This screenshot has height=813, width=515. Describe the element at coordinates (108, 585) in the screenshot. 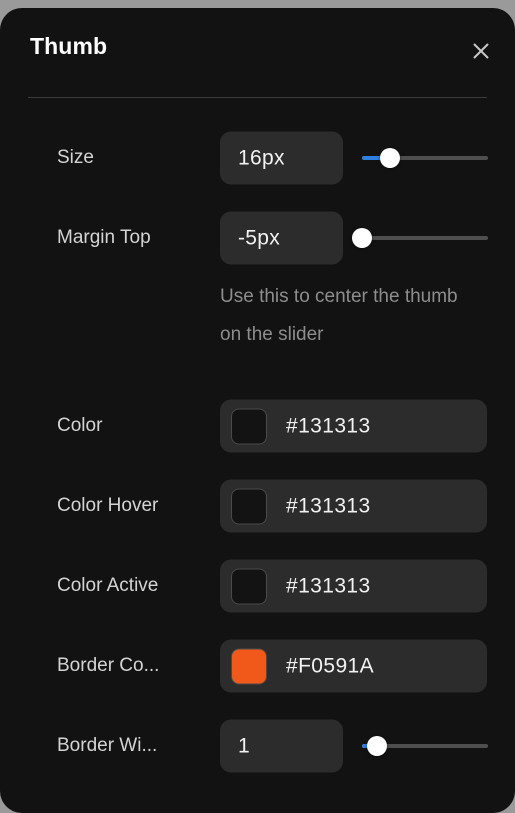

I see `row-label-color-active: Color Active` at that location.